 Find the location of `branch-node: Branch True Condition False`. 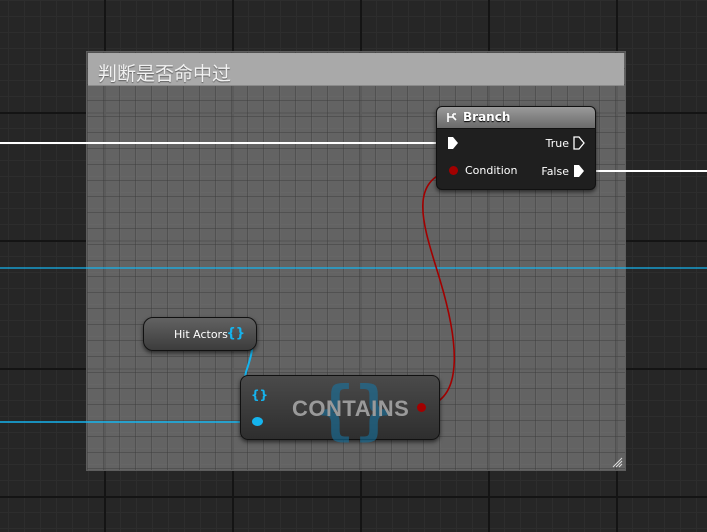

branch-node: Branch True Condition False is located at coordinates (516, 148).